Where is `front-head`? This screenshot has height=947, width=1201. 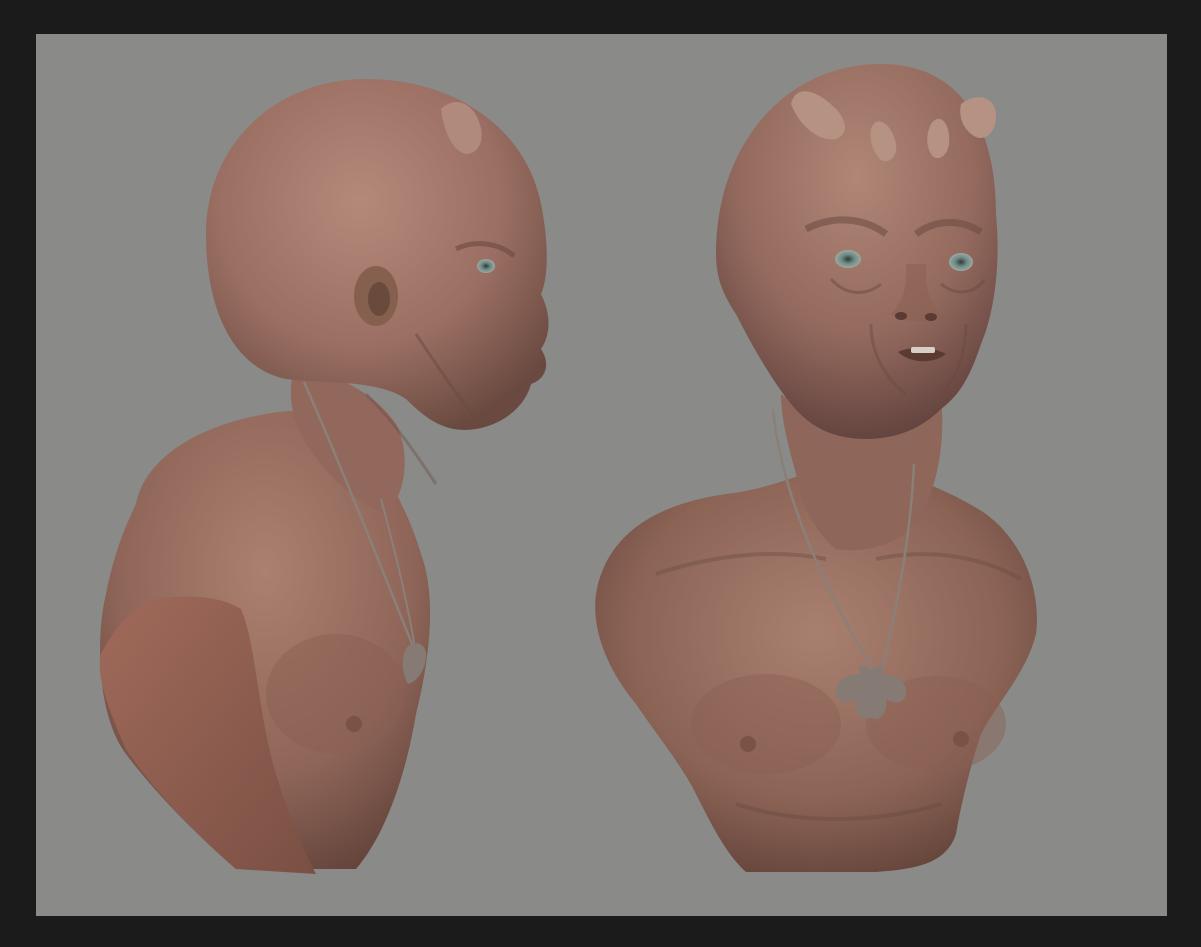 front-head is located at coordinates (857, 251).